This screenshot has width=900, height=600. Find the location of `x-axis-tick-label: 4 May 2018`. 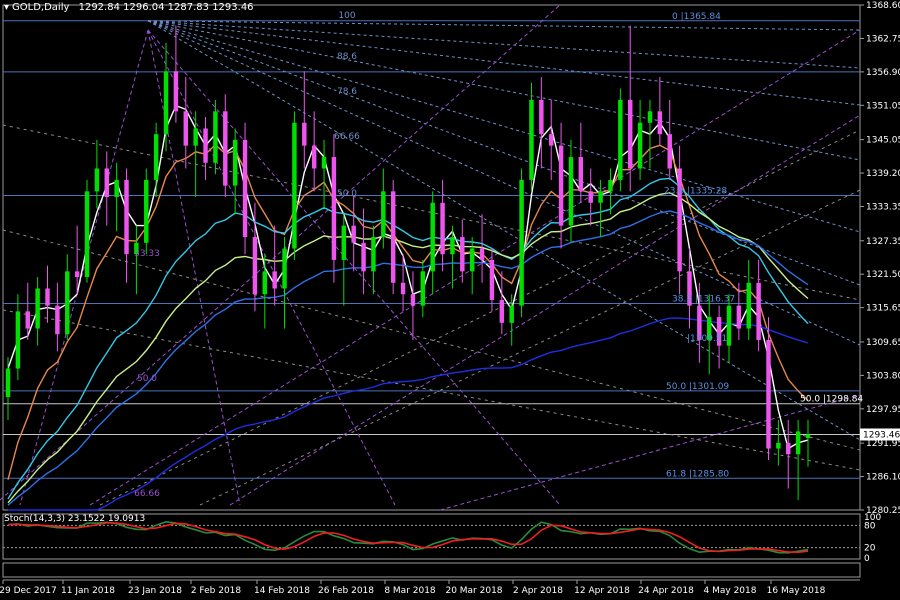

x-axis-tick-label: 4 May 2018 is located at coordinates (730, 591).